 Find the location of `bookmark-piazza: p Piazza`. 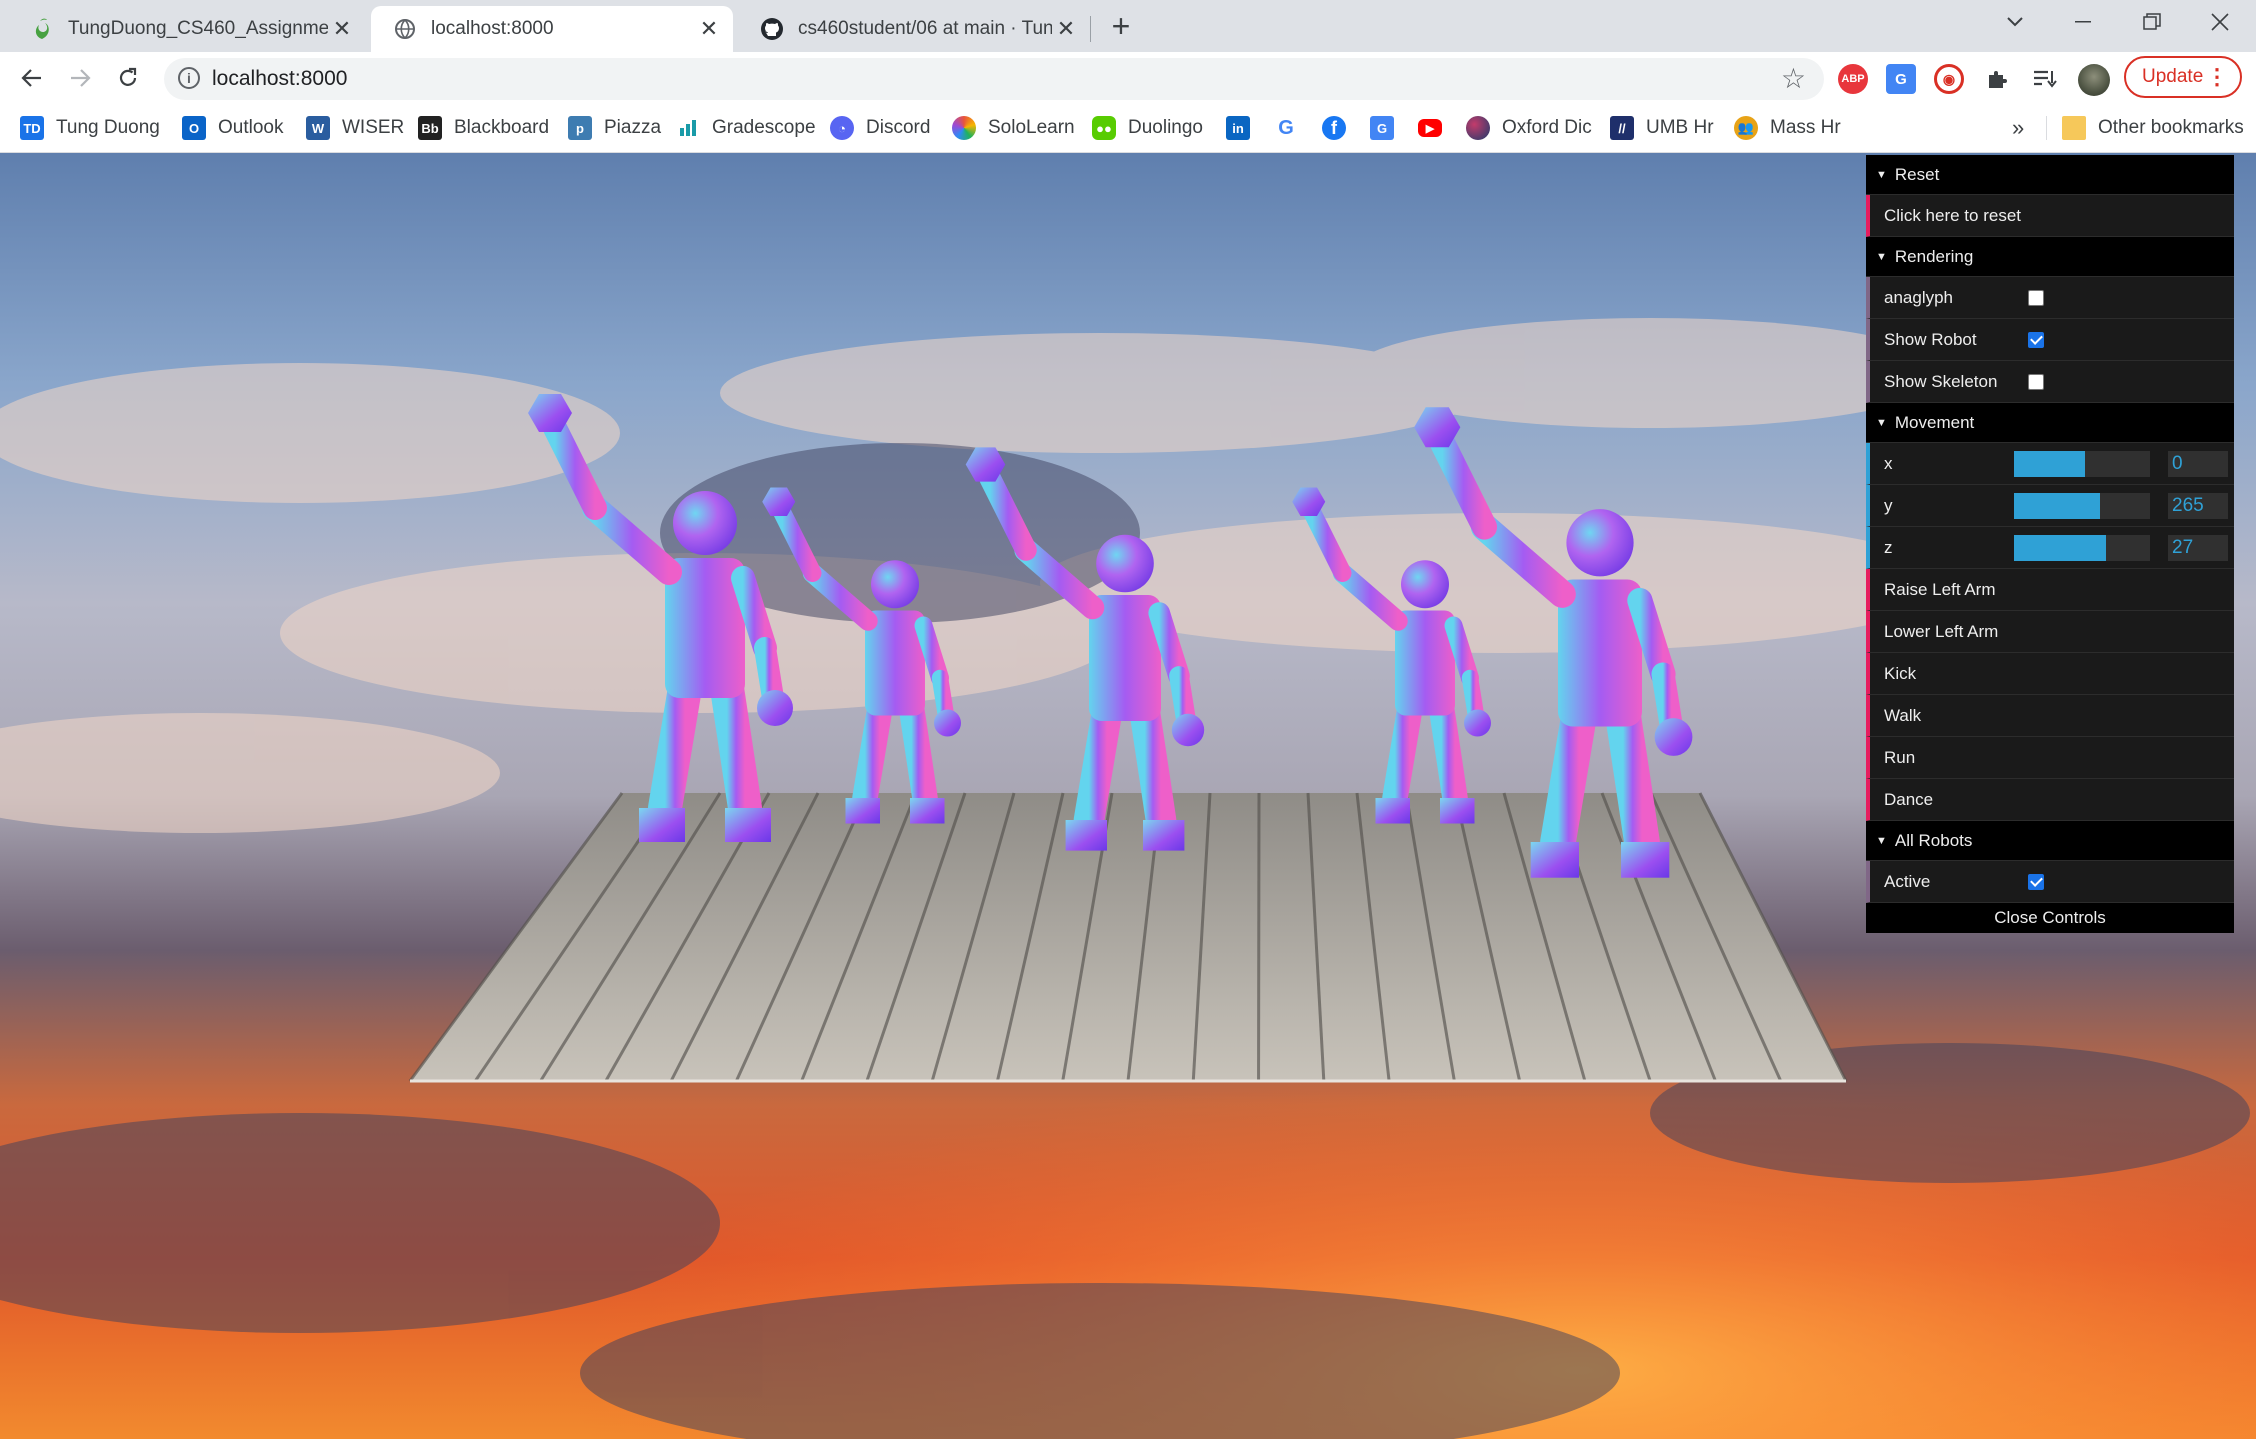

bookmark-piazza: p Piazza is located at coordinates (614, 128).